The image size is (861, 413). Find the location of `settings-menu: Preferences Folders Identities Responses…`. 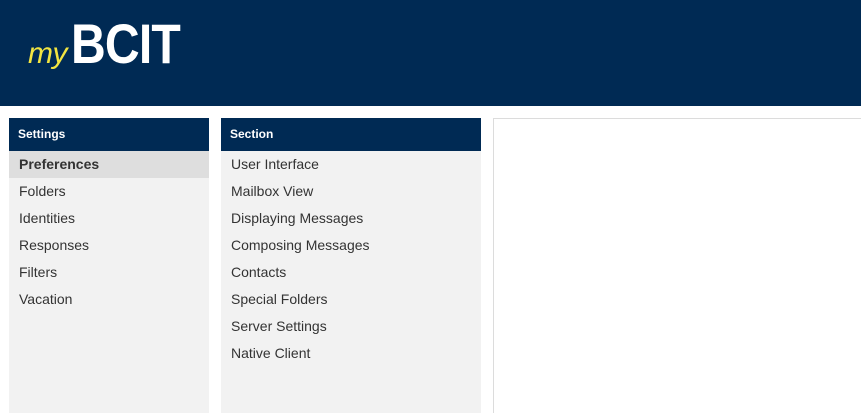

settings-menu: Preferences Folders Identities Responses… is located at coordinates (109, 232).